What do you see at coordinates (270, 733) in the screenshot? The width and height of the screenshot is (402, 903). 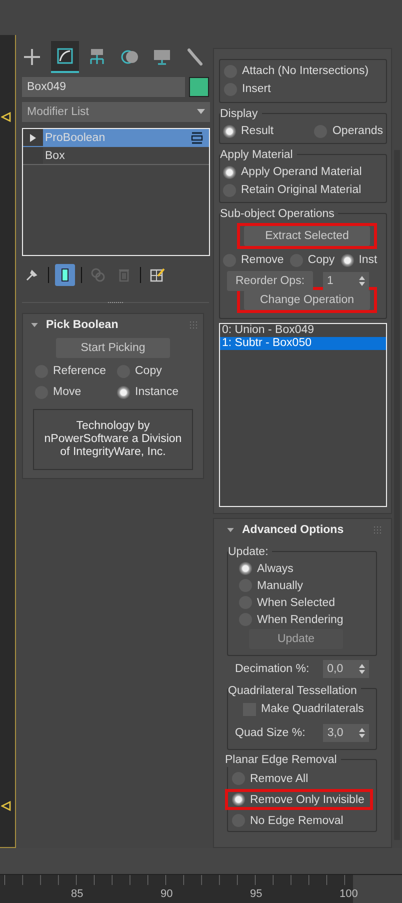 I see `field-label: Quad Size %:` at bounding box center [270, 733].